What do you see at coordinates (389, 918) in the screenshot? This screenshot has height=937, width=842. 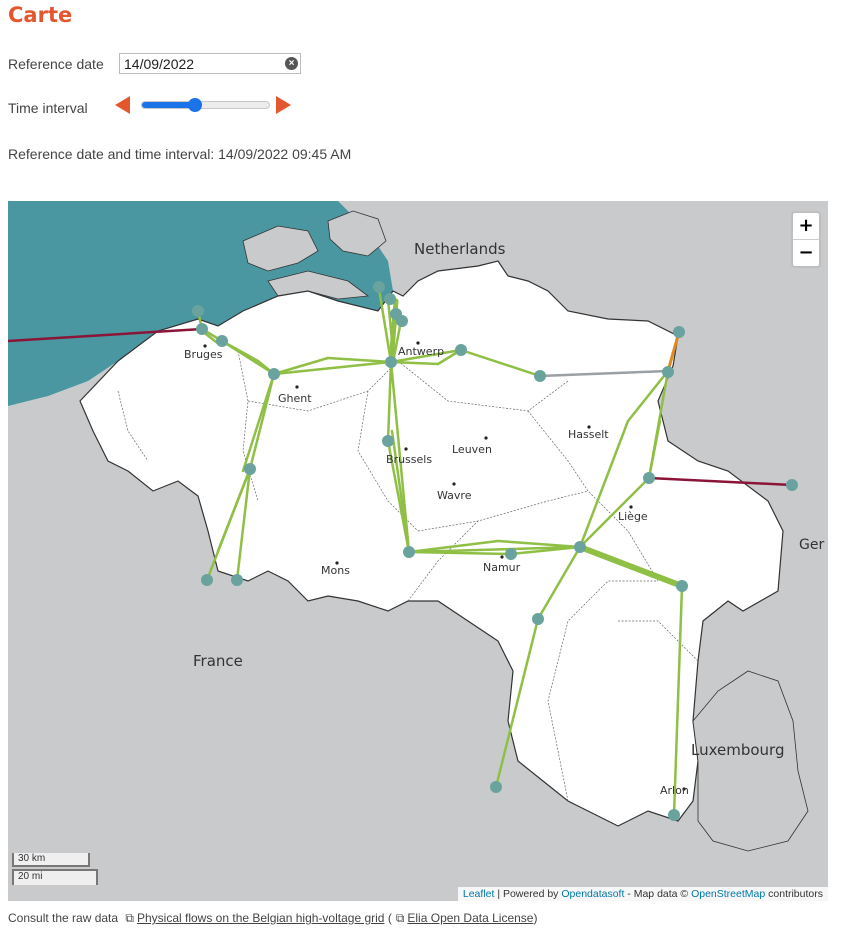 I see `paren-open: (` at bounding box center [389, 918].